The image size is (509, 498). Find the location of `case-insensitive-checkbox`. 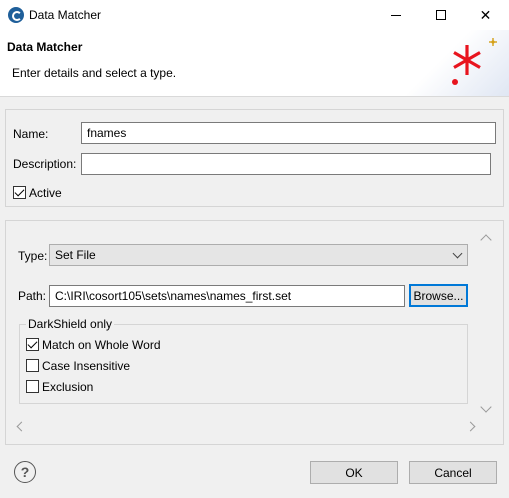

case-insensitive-checkbox is located at coordinates (32, 365).